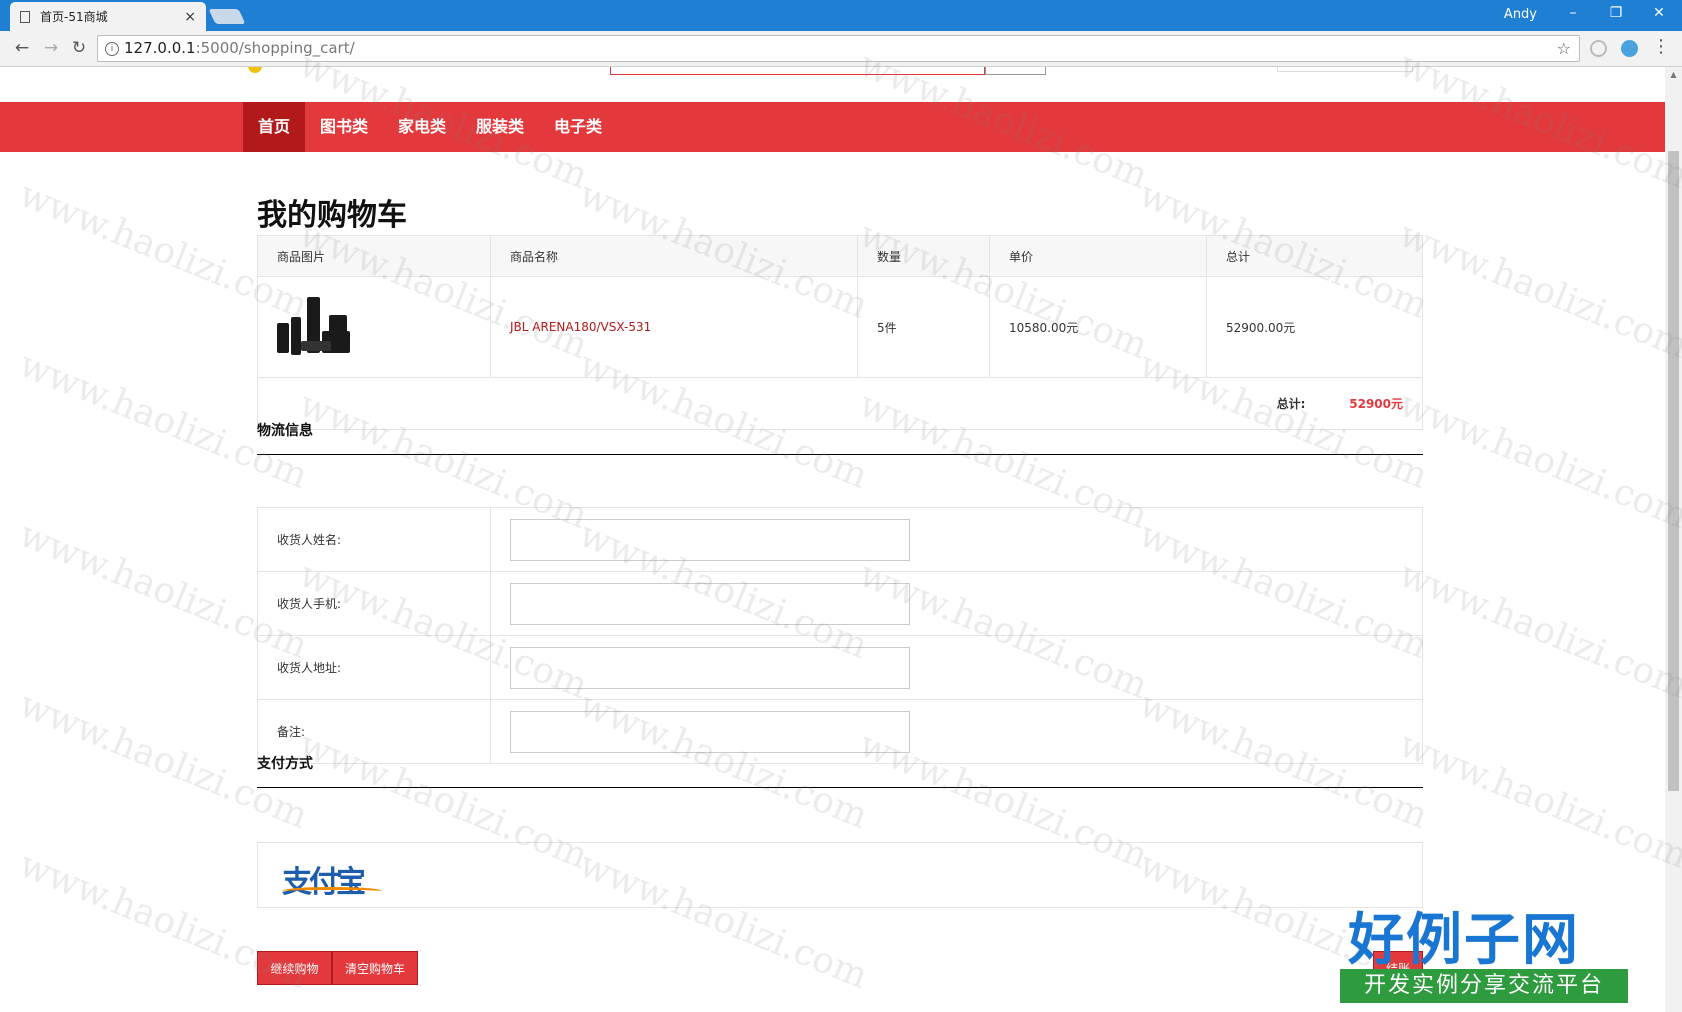  I want to click on url-path: :5000/shopping_cart/, so click(275, 48).